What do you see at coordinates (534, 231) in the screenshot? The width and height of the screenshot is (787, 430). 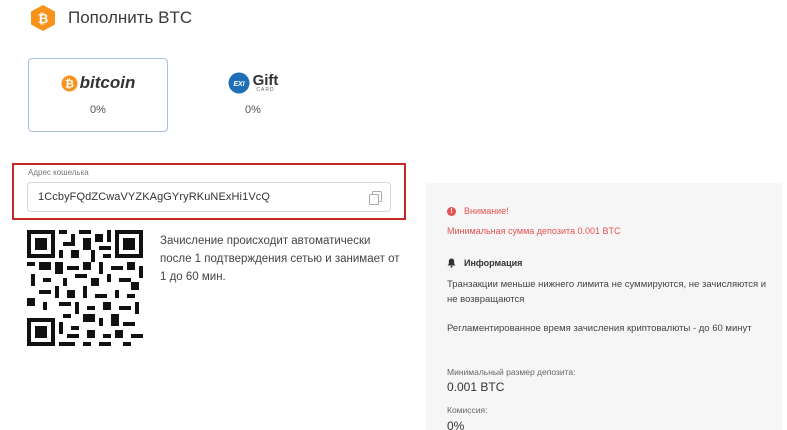 I see `warning-text: Минимальная сумма депозита 0.001 BTC` at bounding box center [534, 231].